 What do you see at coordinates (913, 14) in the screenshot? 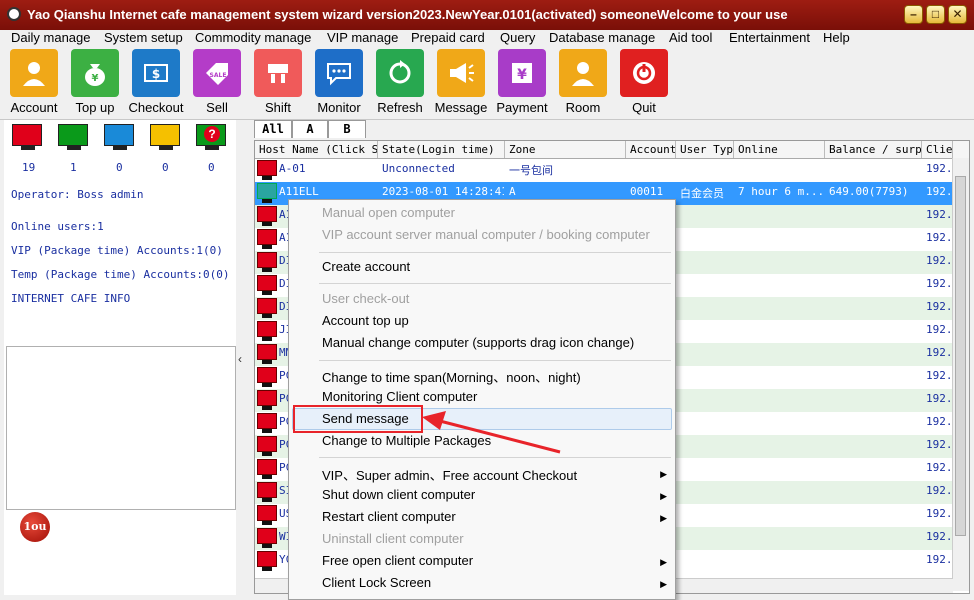
I see `minimize-button: –` at bounding box center [913, 14].